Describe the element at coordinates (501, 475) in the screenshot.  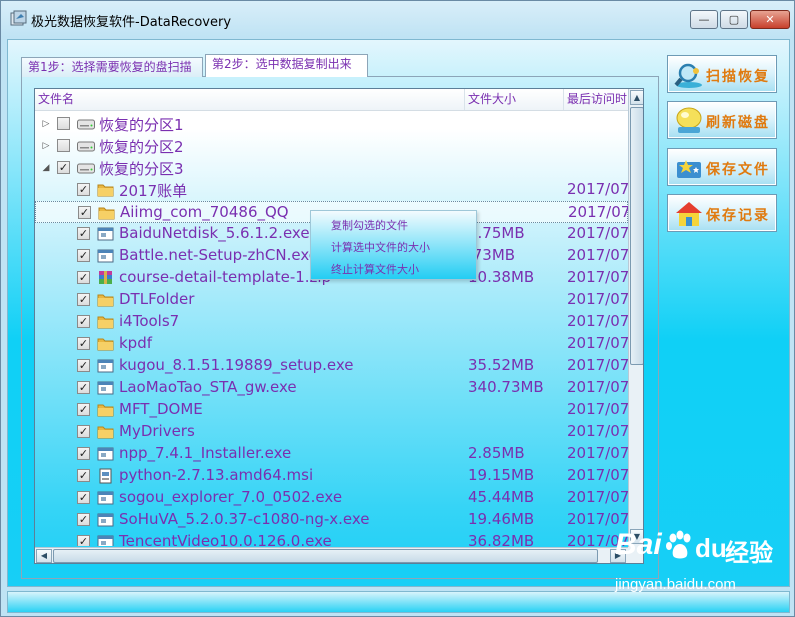
I see `row-size: 19.15MB` at that location.